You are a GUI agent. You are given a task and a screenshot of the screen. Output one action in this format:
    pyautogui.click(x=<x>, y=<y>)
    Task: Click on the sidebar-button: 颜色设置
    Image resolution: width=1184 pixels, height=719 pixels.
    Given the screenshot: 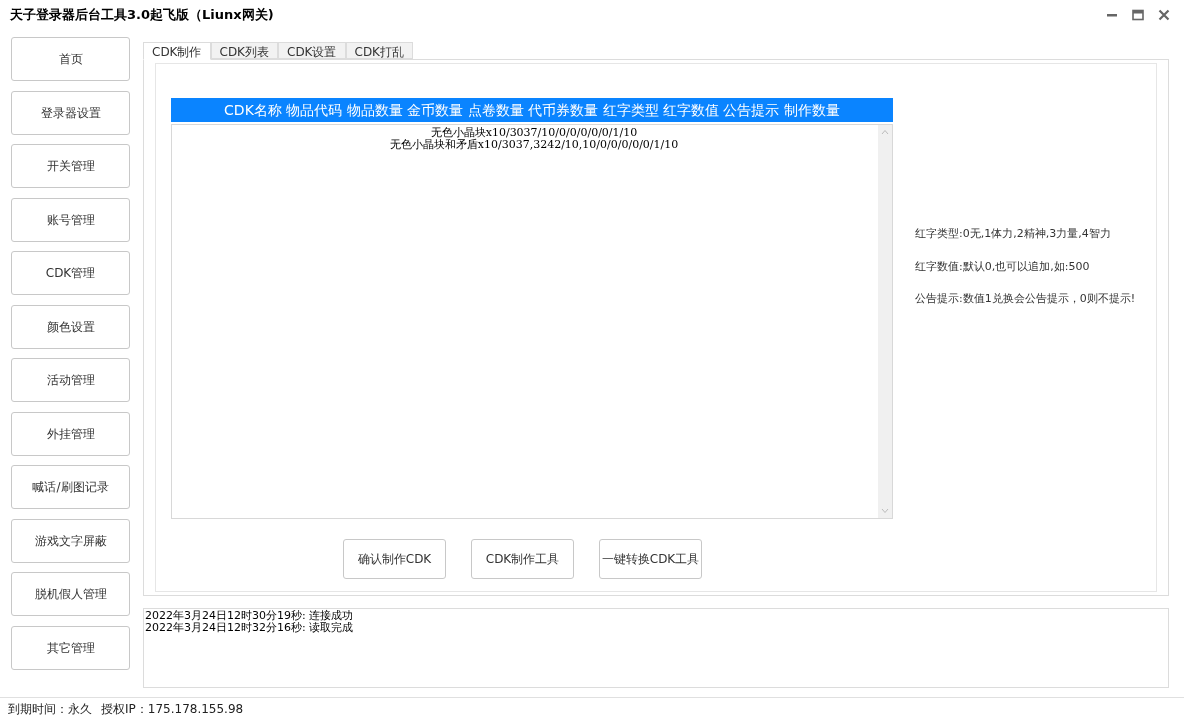 What is the action you would take?
    pyautogui.click(x=70, y=326)
    